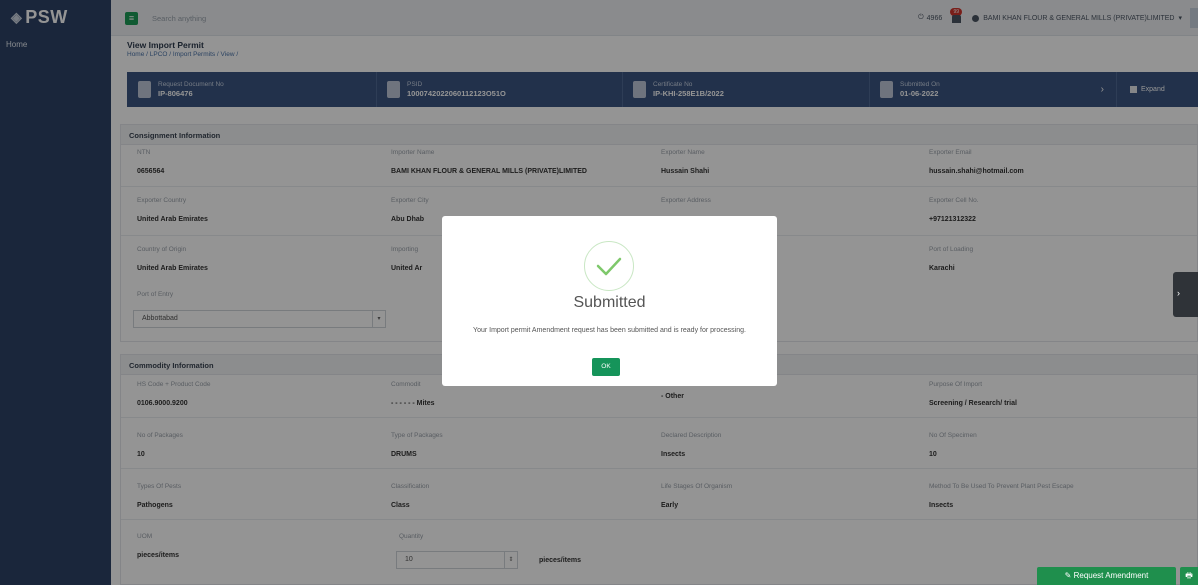 The height and width of the screenshot is (585, 1198). I want to click on pencil-icon: ✎, so click(1069, 575).